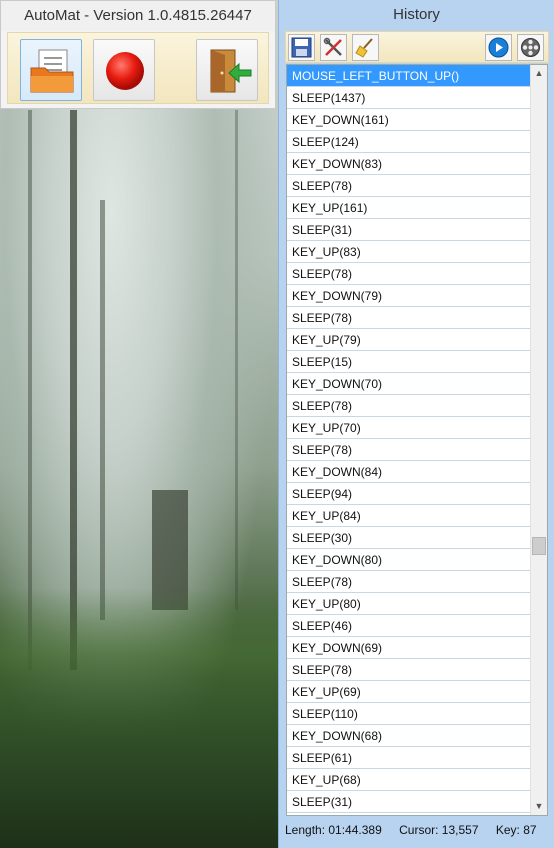  I want to click on history-entry: KEY_DOWN(69), so click(409, 648).